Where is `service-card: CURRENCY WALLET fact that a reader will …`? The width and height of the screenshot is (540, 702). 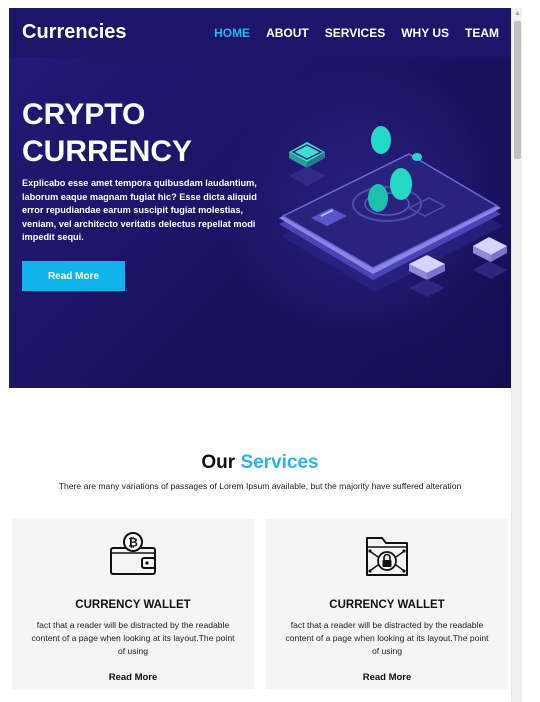 service-card: CURRENCY WALLET fact that a reader will … is located at coordinates (387, 604).